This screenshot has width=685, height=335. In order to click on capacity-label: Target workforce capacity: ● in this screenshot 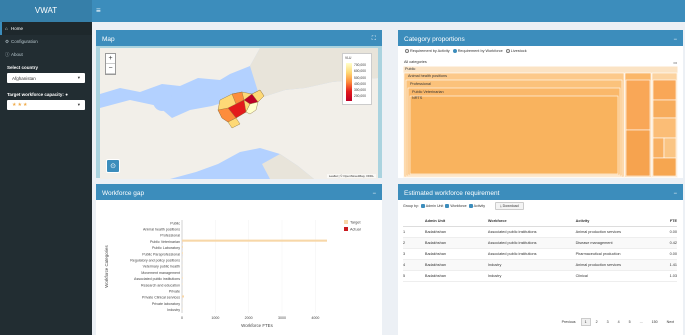, I will do `click(37, 94)`.